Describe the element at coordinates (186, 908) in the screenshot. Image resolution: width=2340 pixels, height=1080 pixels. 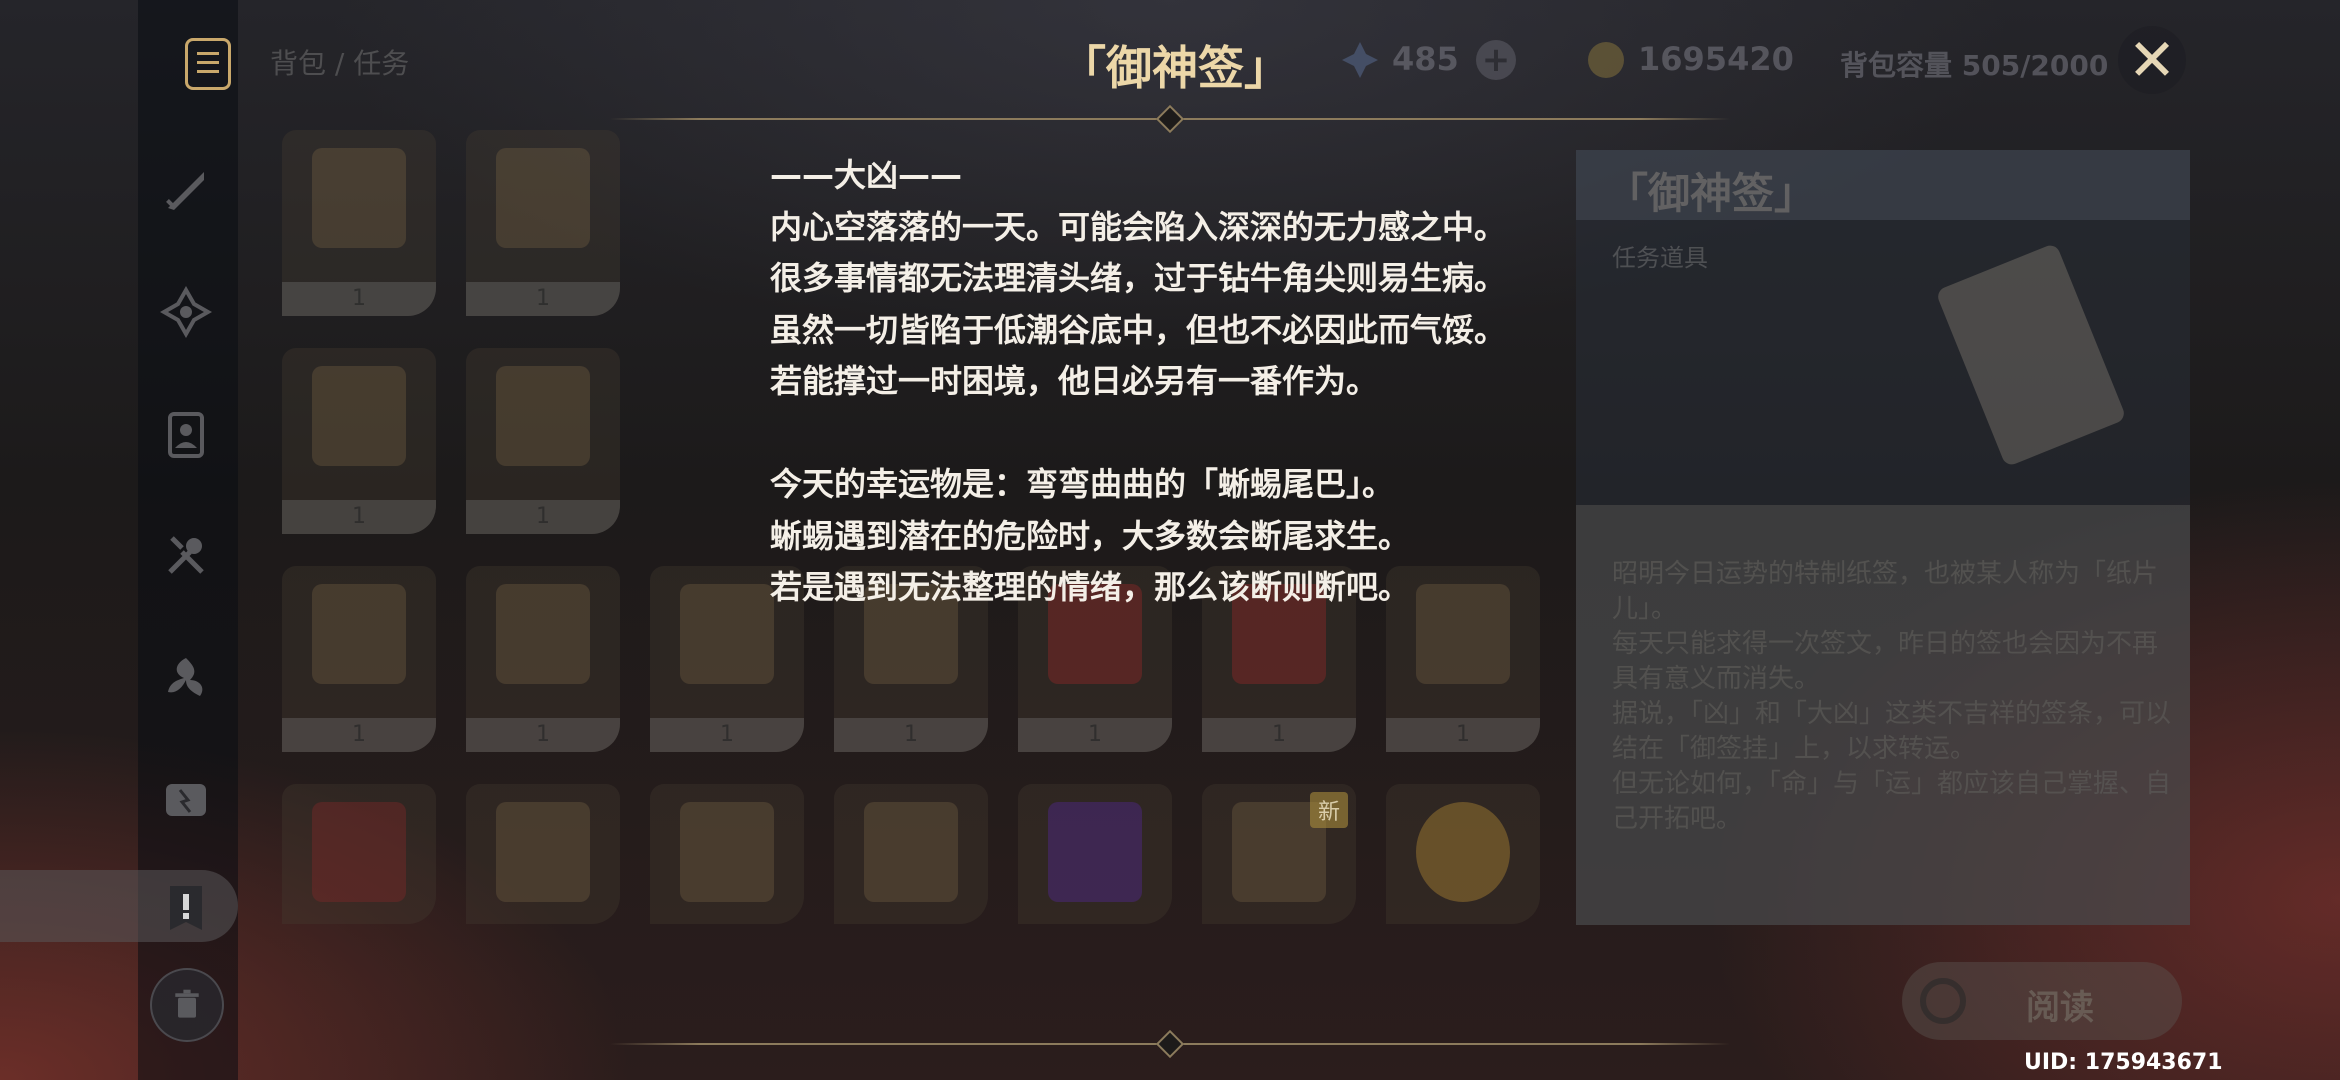
I see `quest-tab-icon` at that location.